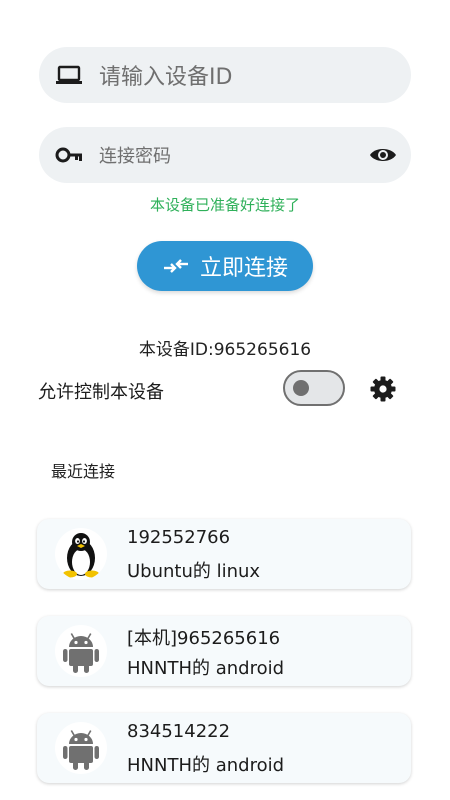 This screenshot has width=450, height=800. What do you see at coordinates (224, 205) in the screenshot?
I see `status-text: 本设备已准备好连接了` at bounding box center [224, 205].